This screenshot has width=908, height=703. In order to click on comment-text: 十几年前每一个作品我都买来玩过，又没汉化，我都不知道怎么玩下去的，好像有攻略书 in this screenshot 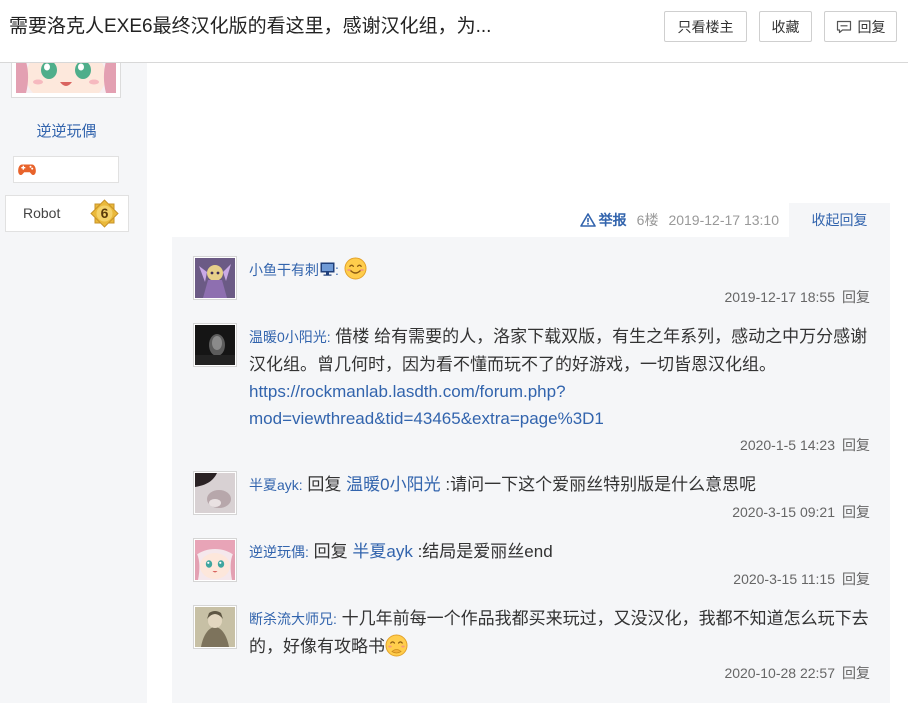, I will do `click(559, 632)`.